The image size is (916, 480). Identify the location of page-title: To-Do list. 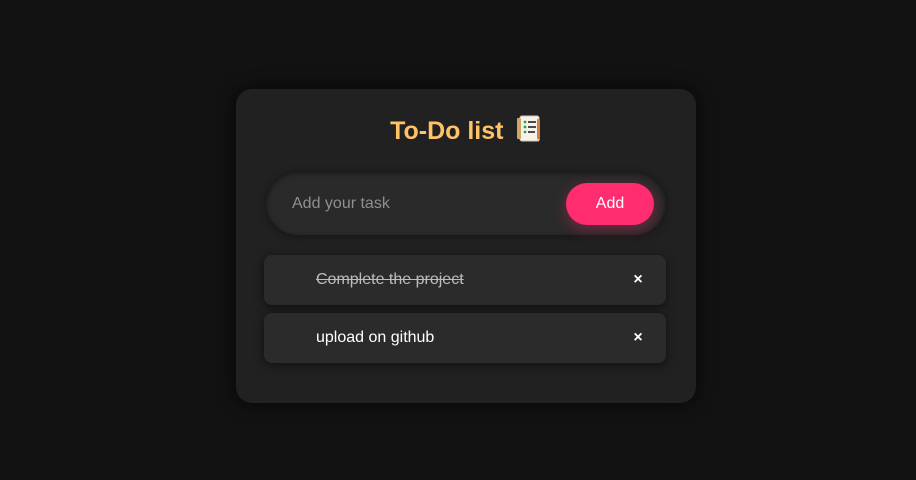
(447, 131).